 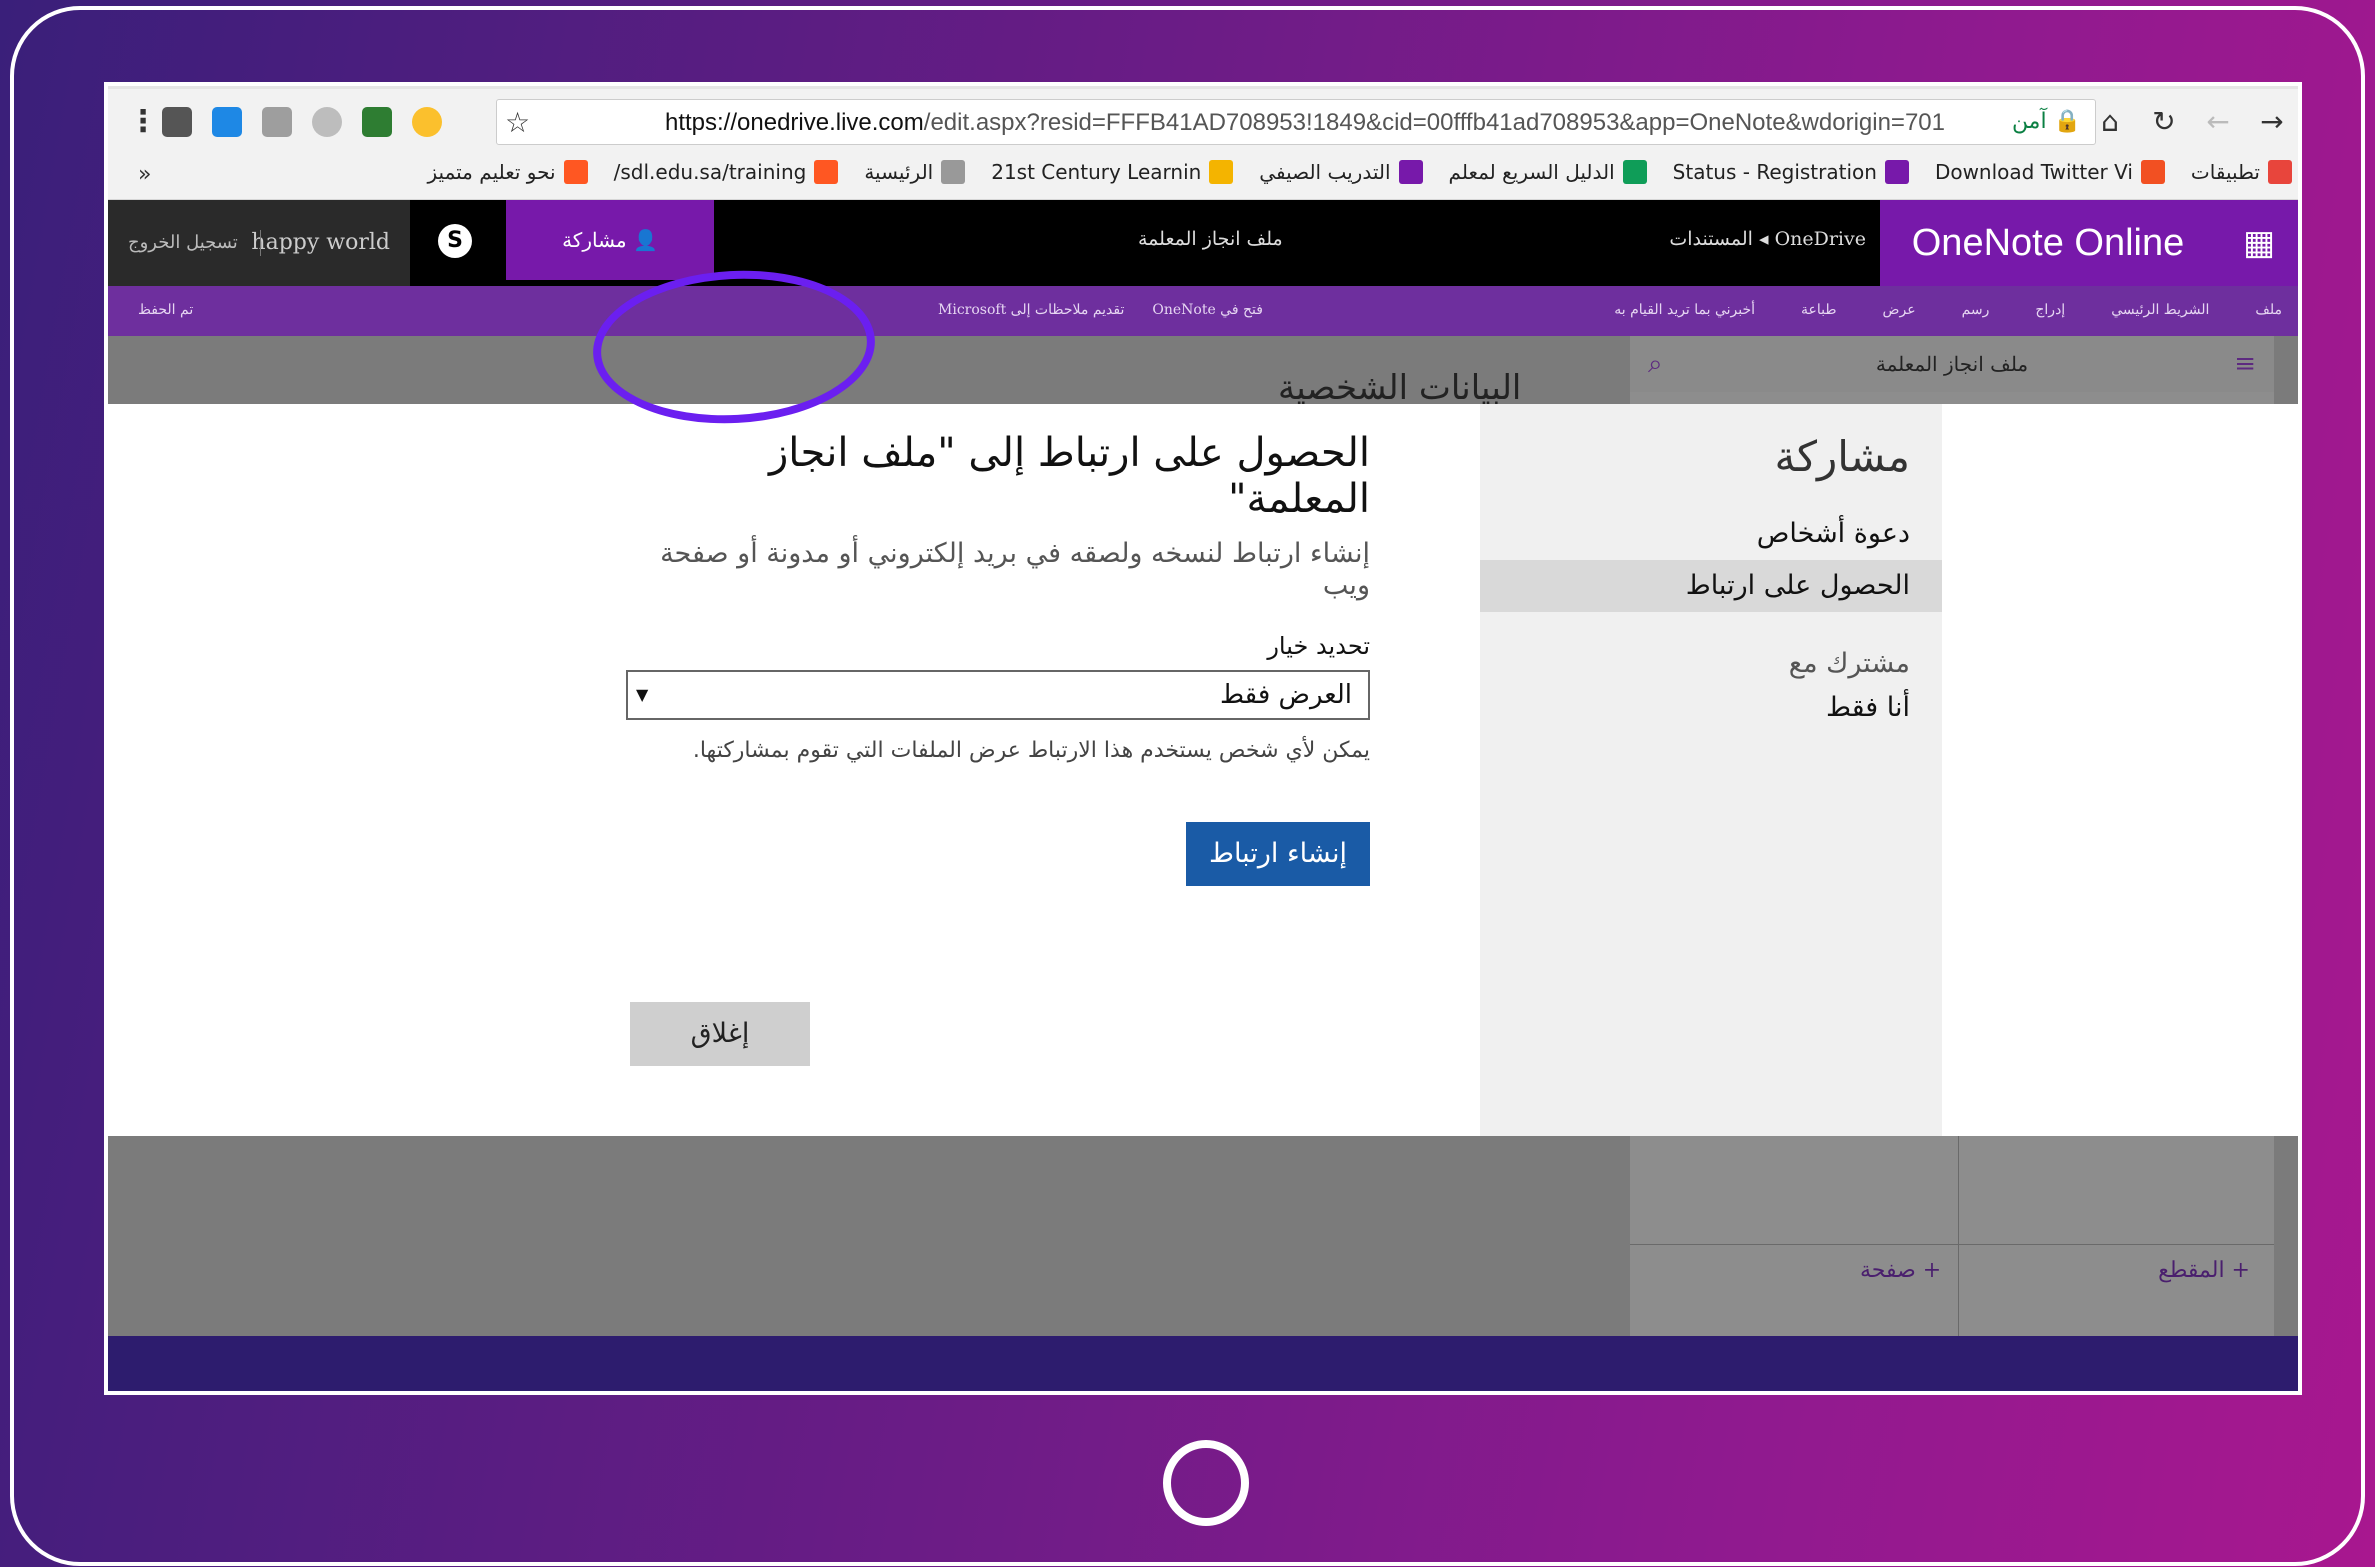 What do you see at coordinates (1952, 1244) in the screenshot?
I see `nav-footer-line` at bounding box center [1952, 1244].